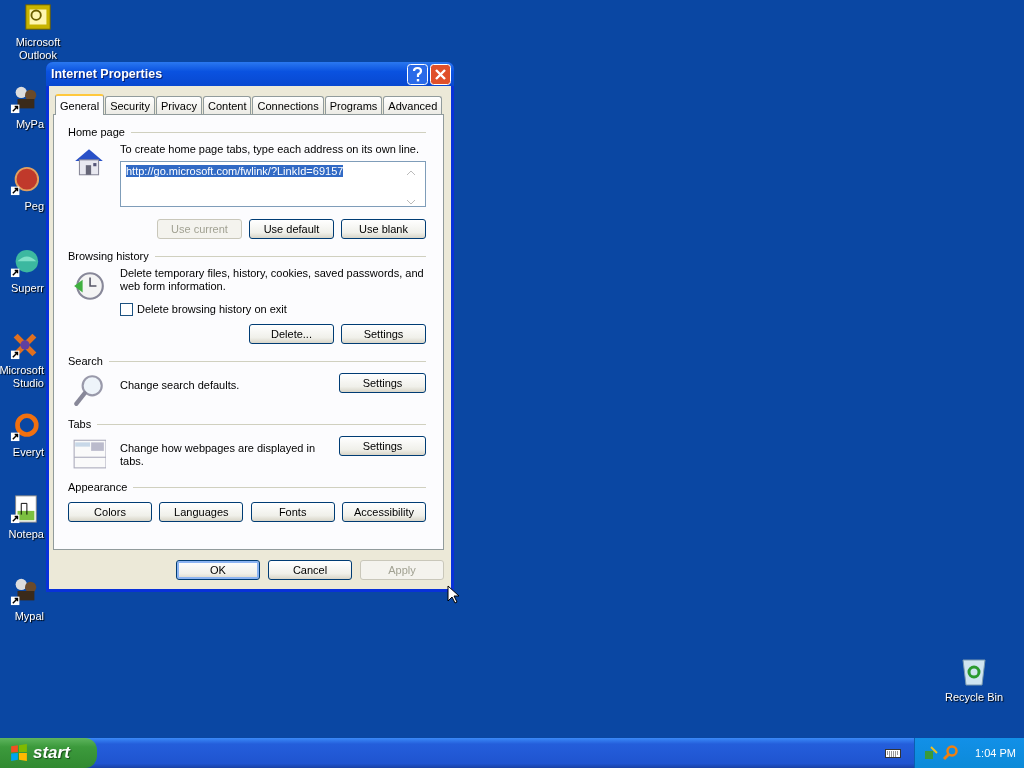 The height and width of the screenshot is (768, 1024). What do you see at coordinates (272, 280) in the screenshot?
I see `description-text: Delete temporary files, history, cookies, saved passwords, and web form information.` at bounding box center [272, 280].